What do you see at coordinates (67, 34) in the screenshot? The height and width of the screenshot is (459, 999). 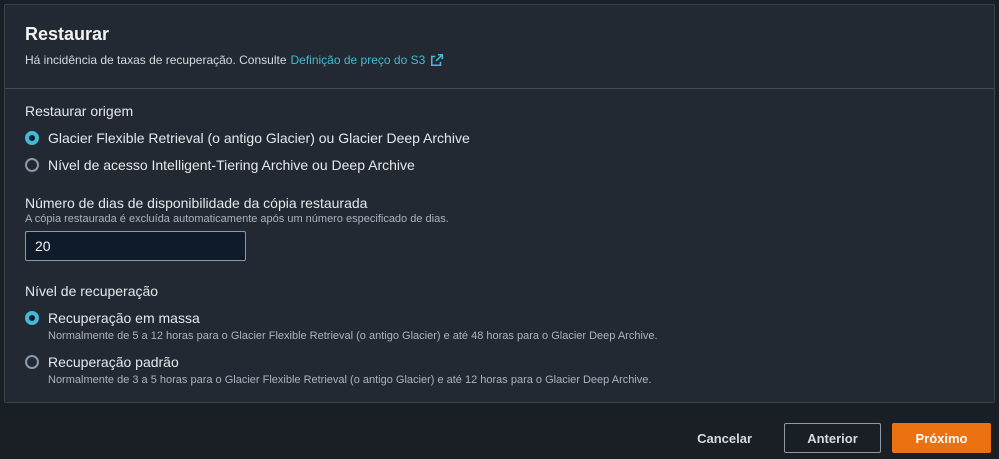 I see `panel-title: Restaurar` at bounding box center [67, 34].